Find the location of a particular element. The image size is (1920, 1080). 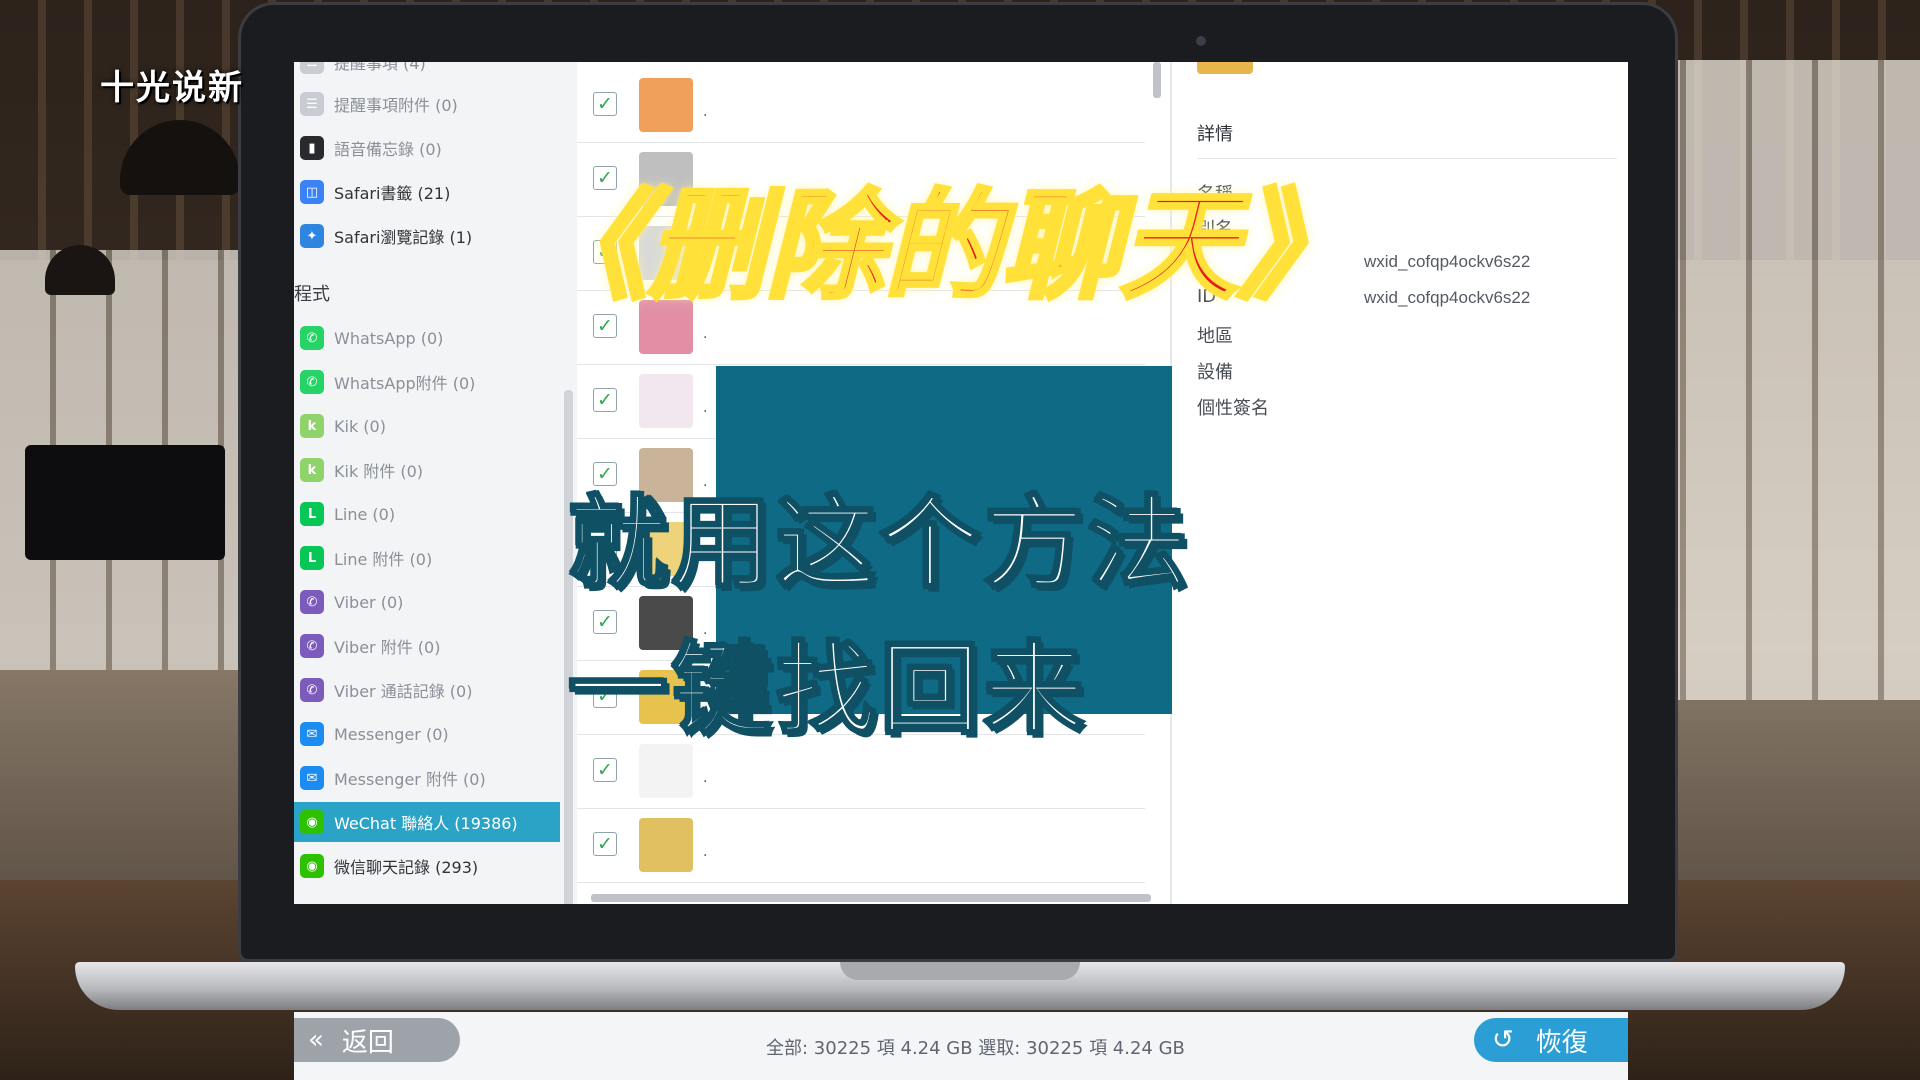

sidebar-item-label: Kik 附件 (0) is located at coordinates (379, 471).